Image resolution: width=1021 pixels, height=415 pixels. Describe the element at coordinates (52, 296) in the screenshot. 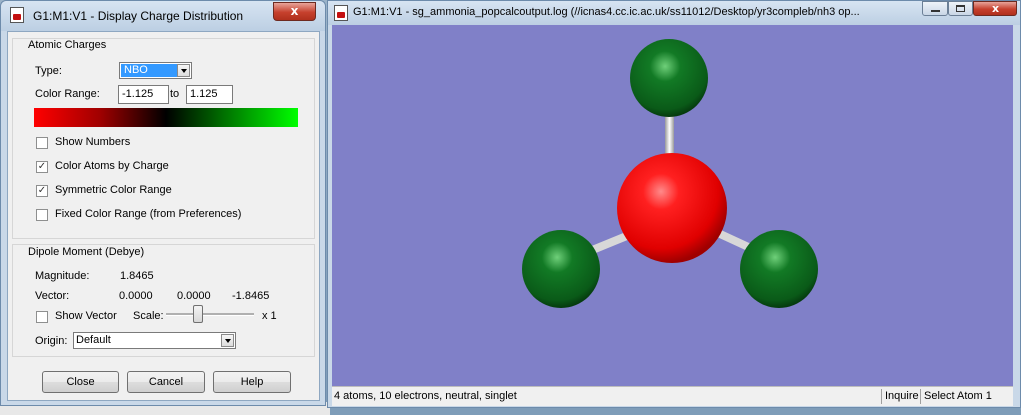

I see `vector-label: Vector:` at that location.